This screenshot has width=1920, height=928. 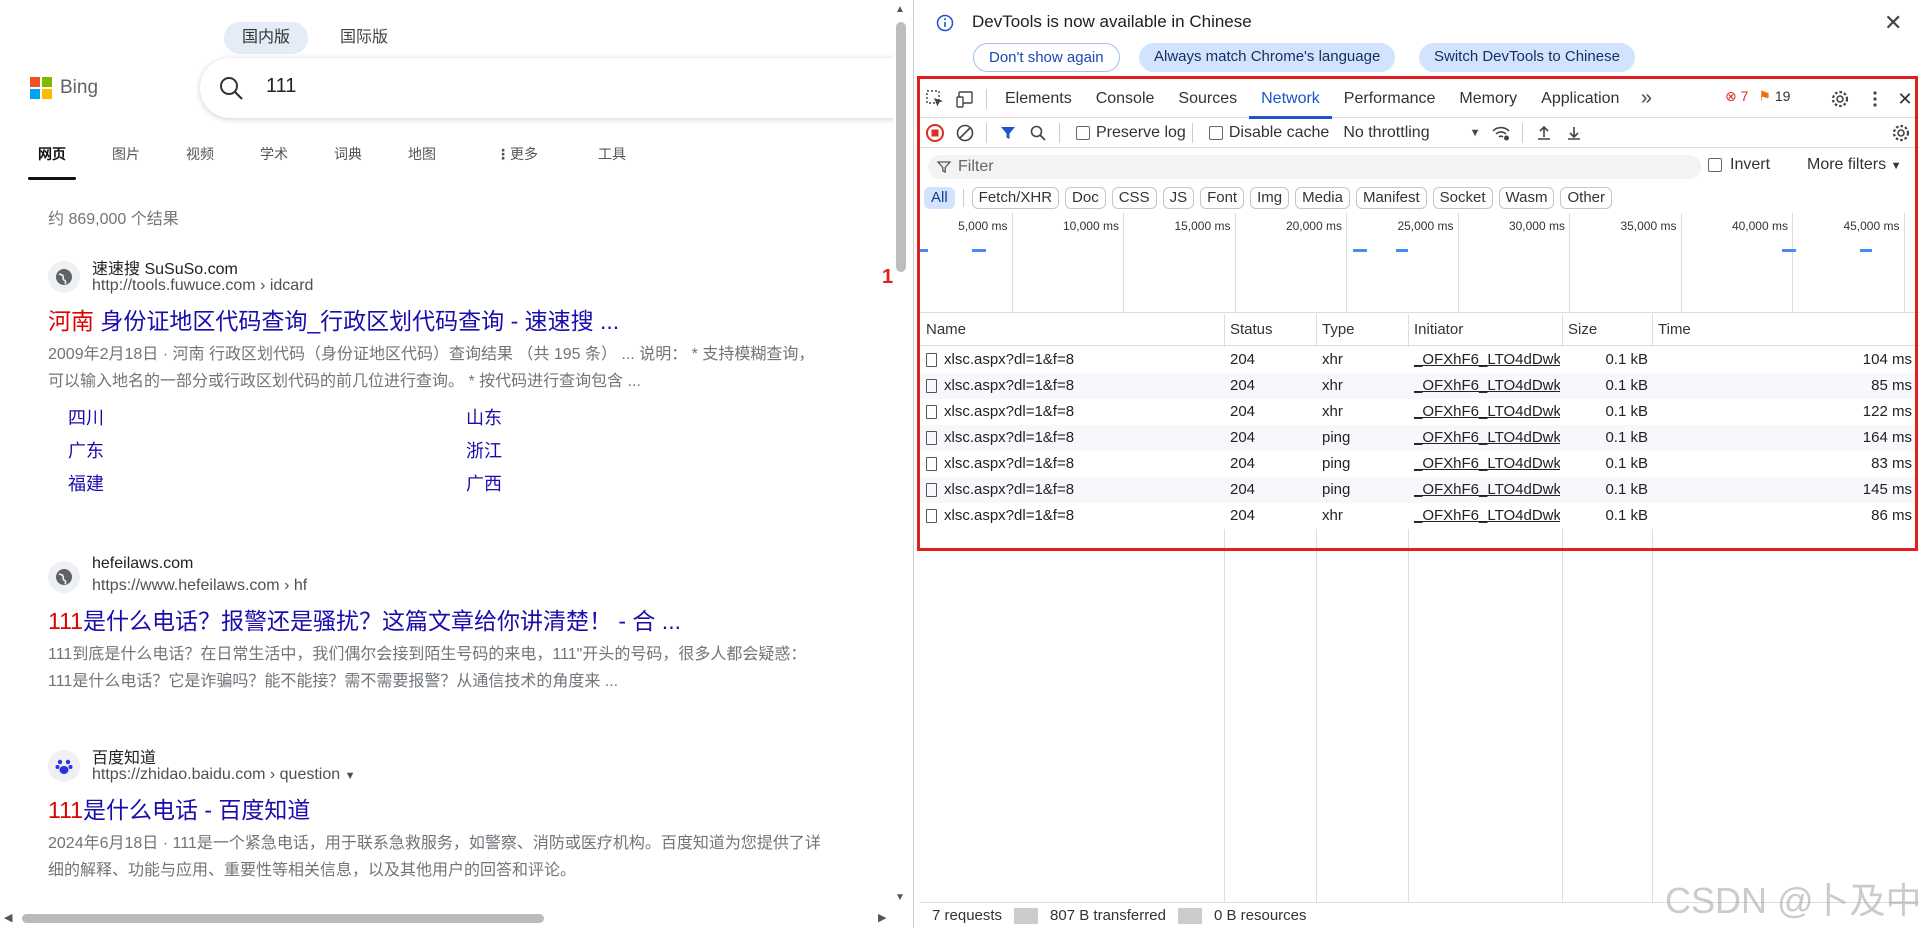 I want to click on horizontal-scrollbar: ◀ ▶, so click(x=454, y=918).